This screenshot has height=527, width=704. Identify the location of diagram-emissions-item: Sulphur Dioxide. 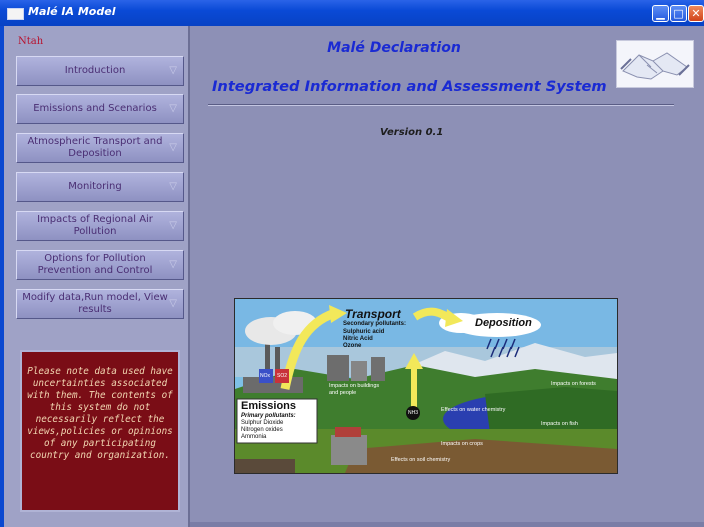
(262, 423).